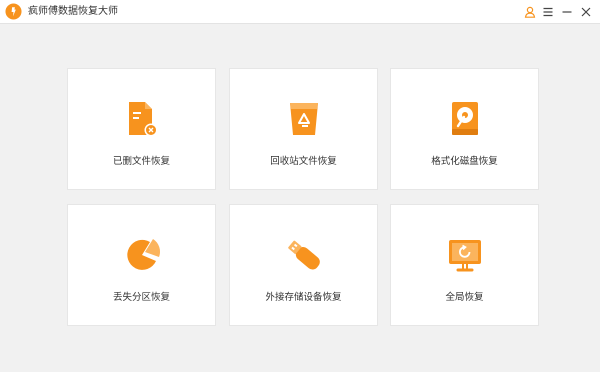 The height and width of the screenshot is (372, 600). What do you see at coordinates (464, 297) in the screenshot?
I see `card-label: 全局恢复` at bounding box center [464, 297].